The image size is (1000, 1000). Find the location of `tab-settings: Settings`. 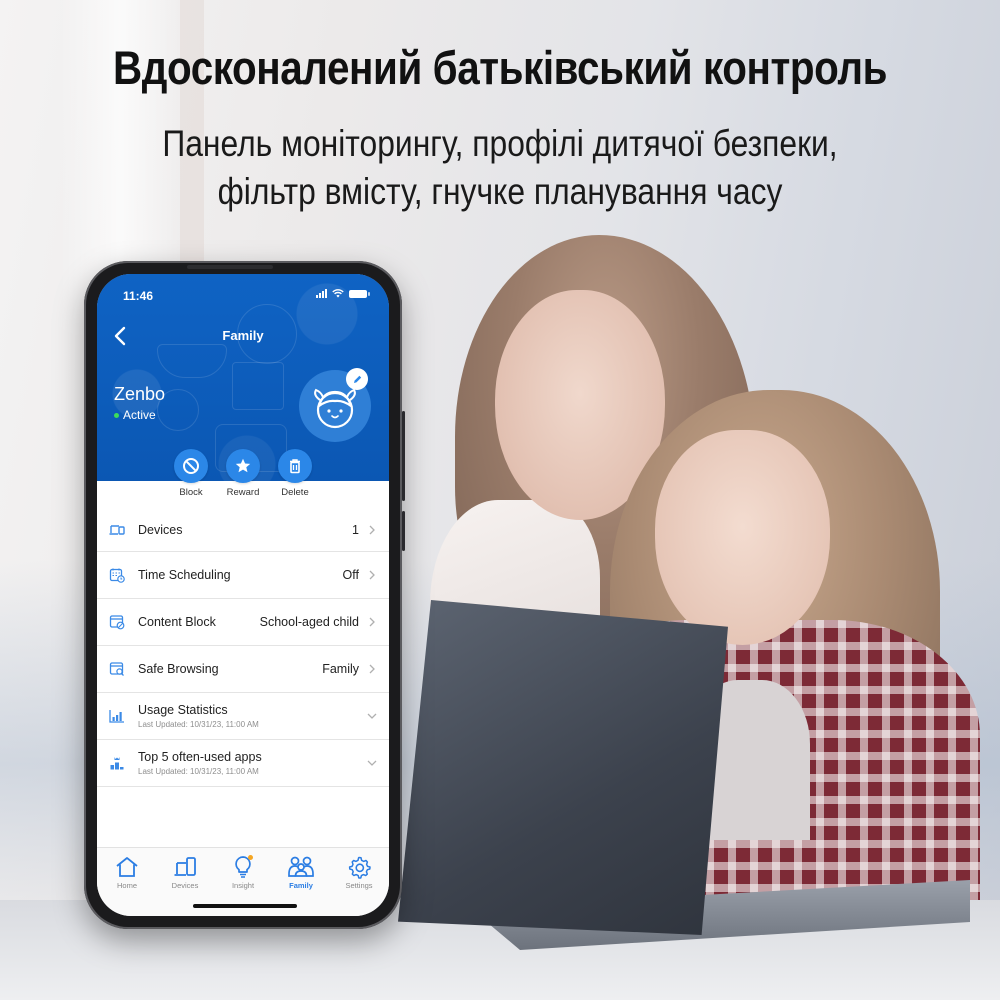

tab-settings: Settings is located at coordinates (359, 872).